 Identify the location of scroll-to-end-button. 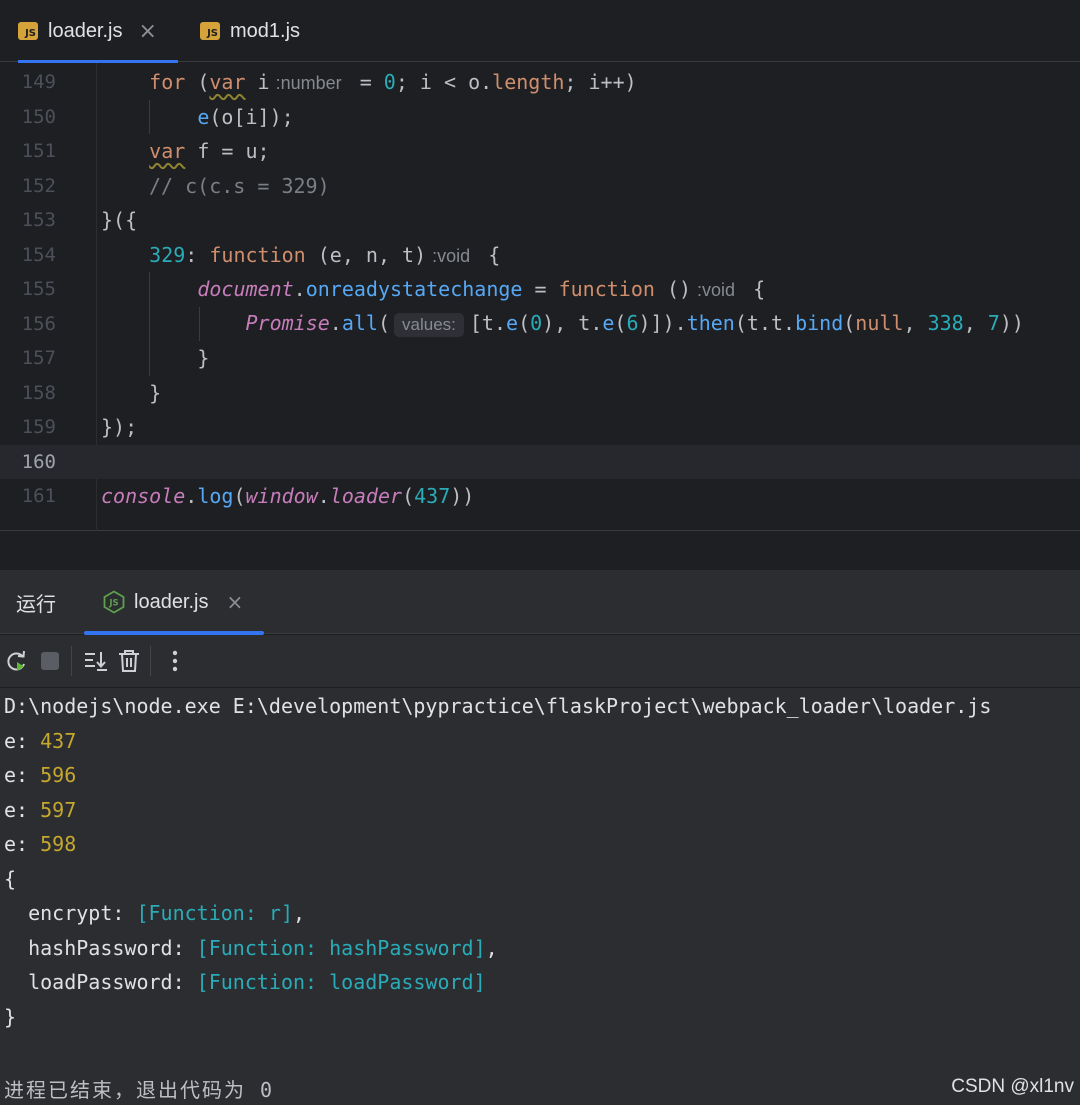
(96, 661).